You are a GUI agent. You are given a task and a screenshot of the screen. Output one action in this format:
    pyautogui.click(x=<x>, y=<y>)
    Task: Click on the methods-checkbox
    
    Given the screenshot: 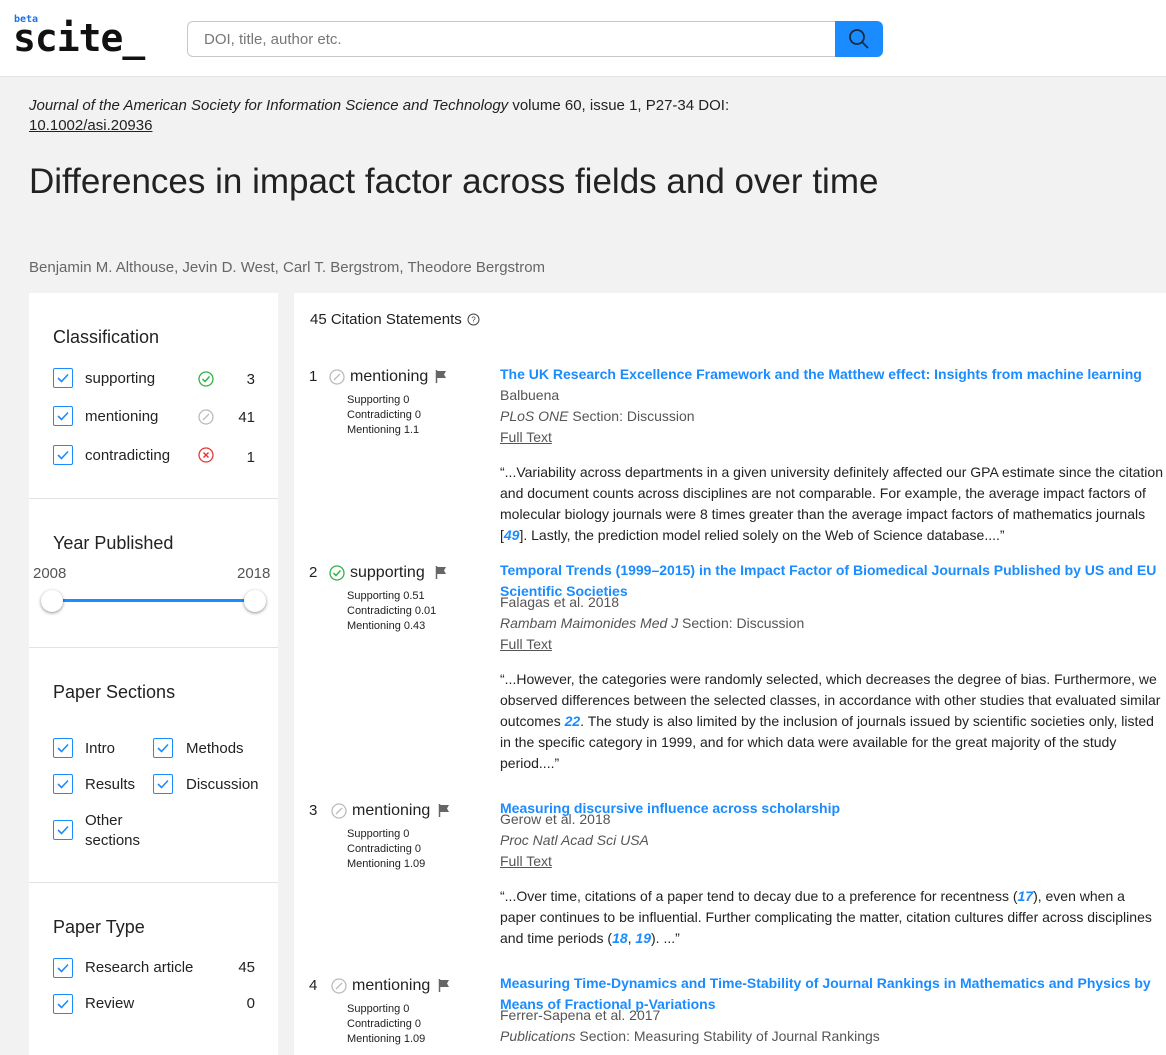 What is the action you would take?
    pyautogui.click(x=163, y=748)
    